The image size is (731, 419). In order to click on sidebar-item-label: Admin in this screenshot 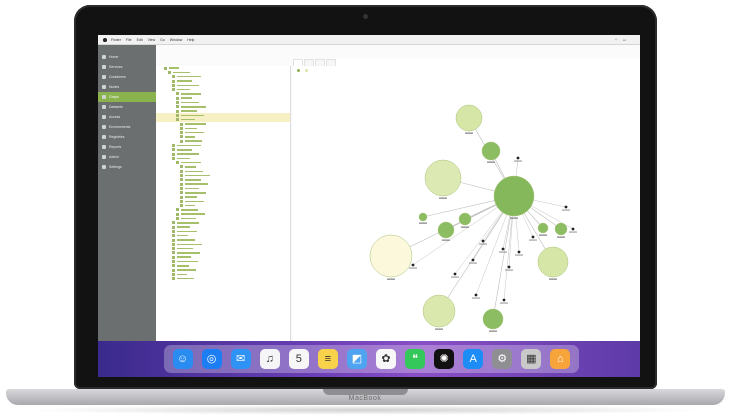, I will do `click(114, 157)`.